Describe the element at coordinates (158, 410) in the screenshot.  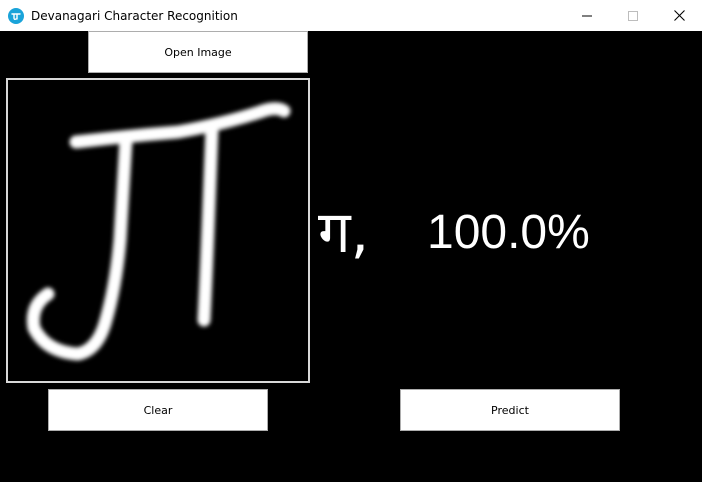
I see `clear-button: Clear` at that location.